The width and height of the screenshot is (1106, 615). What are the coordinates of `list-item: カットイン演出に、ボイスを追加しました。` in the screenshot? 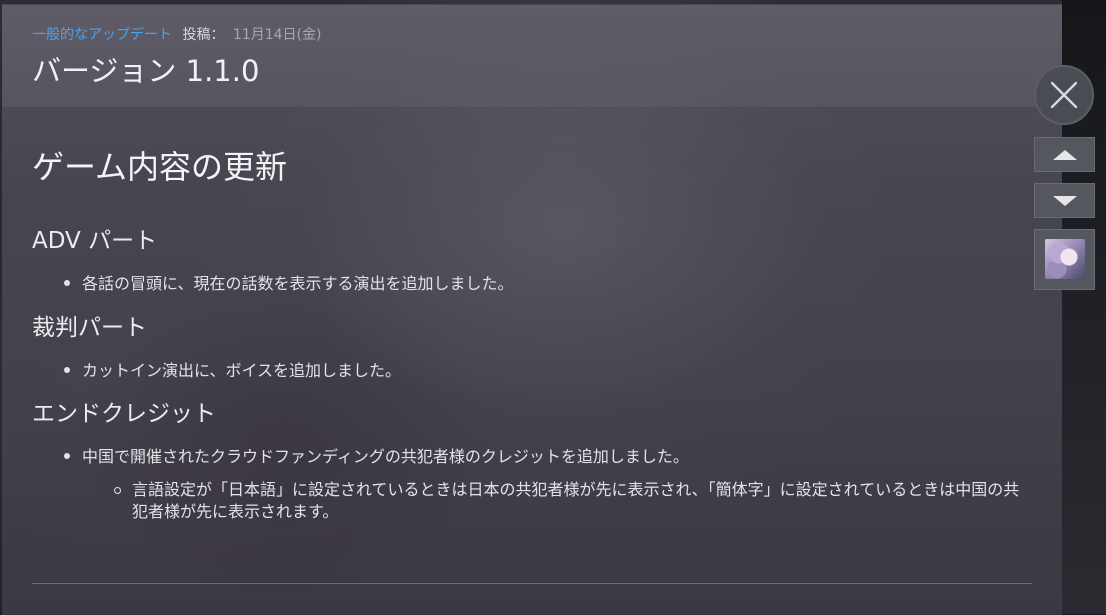 It's located at (232, 371).